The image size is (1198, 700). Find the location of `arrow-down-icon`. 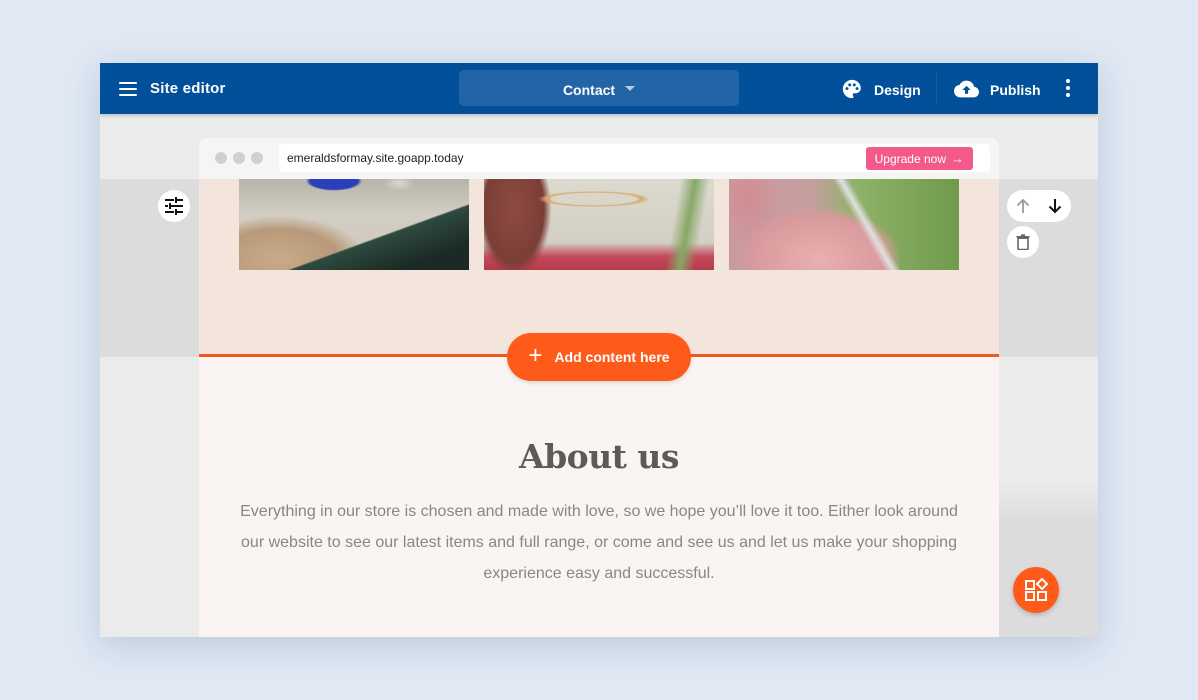

arrow-down-icon is located at coordinates (1055, 206).